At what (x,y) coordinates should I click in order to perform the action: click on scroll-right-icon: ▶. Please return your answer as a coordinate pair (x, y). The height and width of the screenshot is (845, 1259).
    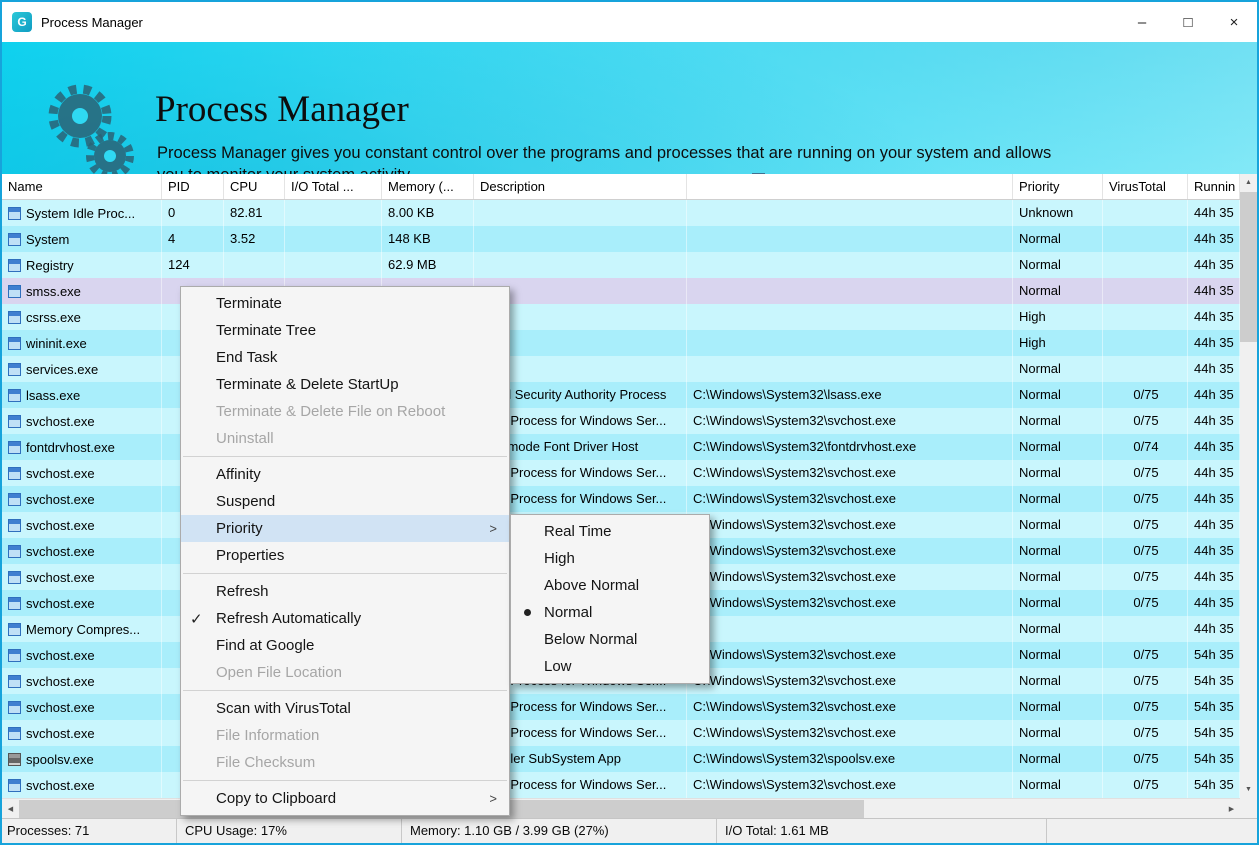
    Looking at the image, I should click on (1231, 809).